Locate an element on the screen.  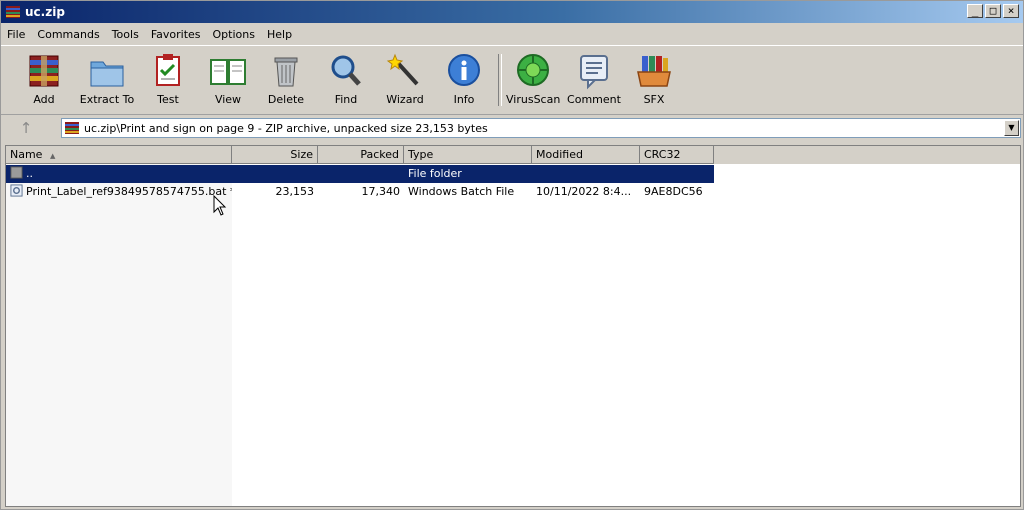
menu-favorites: Favorites is located at coordinates (176, 34).